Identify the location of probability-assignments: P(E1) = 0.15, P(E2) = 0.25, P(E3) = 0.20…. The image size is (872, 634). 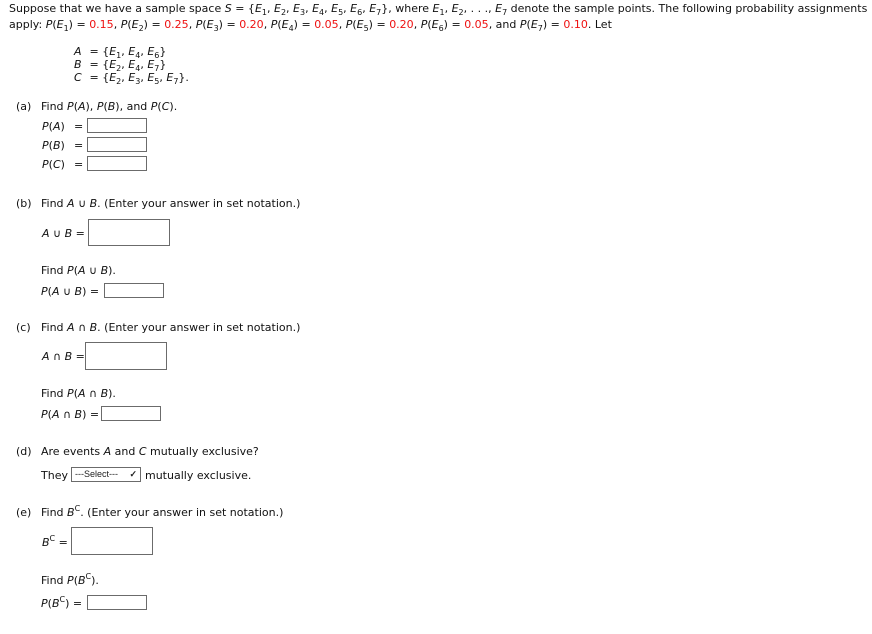
(316, 25).